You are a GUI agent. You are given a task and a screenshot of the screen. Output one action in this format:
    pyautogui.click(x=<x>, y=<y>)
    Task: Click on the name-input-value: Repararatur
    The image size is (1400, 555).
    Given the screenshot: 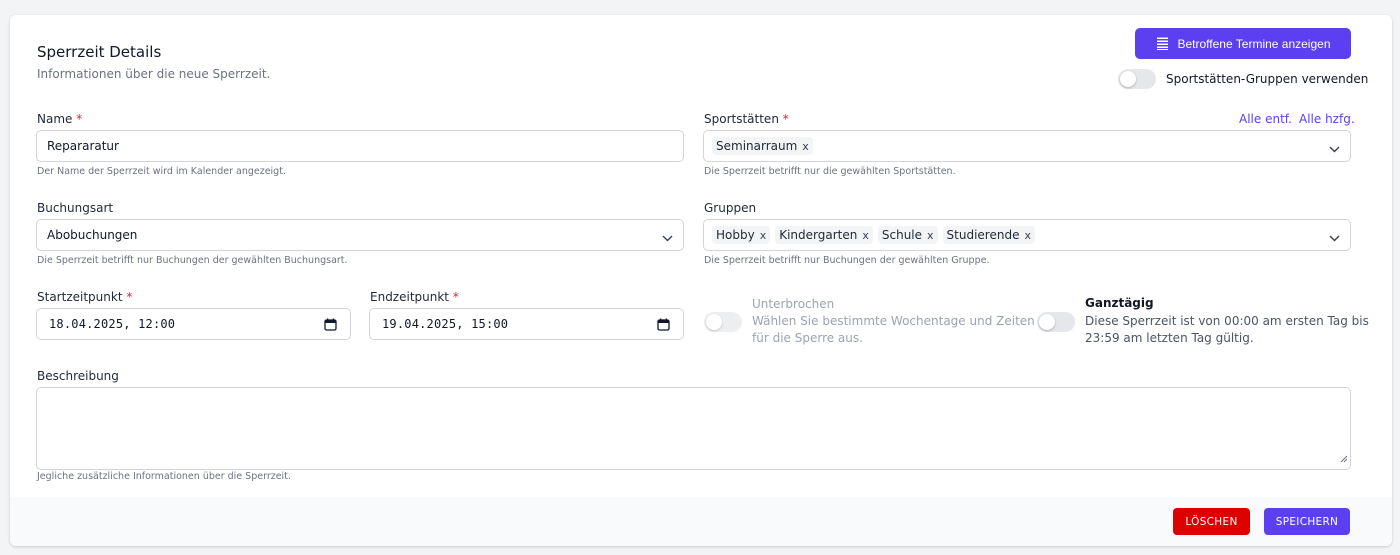 What is the action you would take?
    pyautogui.click(x=83, y=146)
    